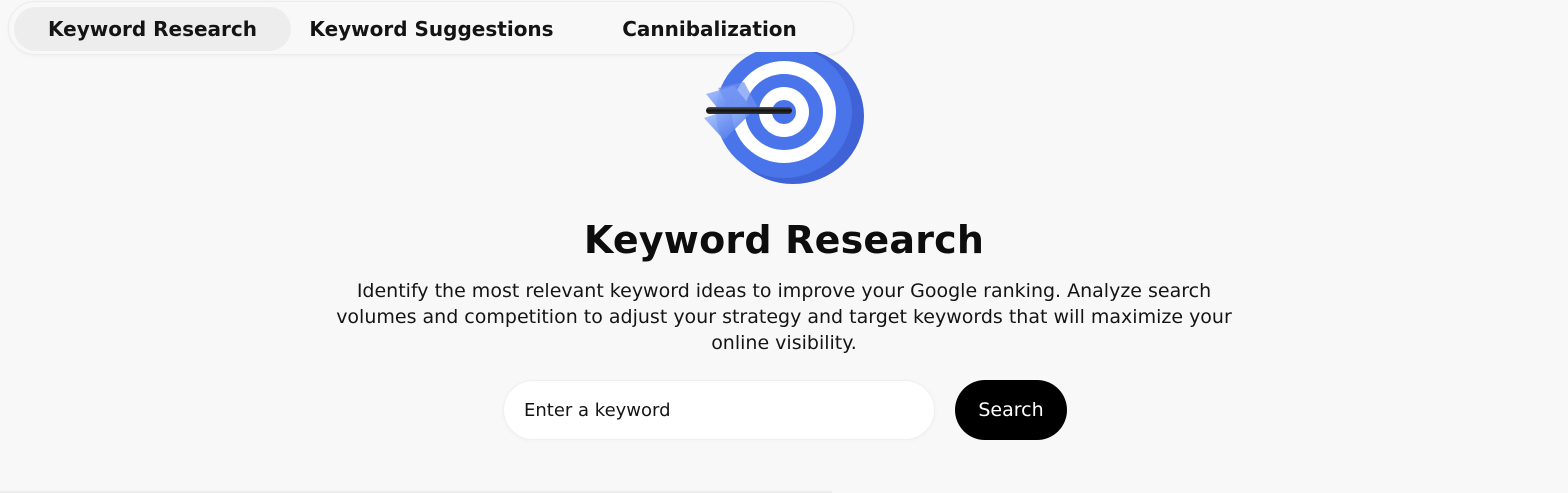  I want to click on keyword-input, so click(719, 410).